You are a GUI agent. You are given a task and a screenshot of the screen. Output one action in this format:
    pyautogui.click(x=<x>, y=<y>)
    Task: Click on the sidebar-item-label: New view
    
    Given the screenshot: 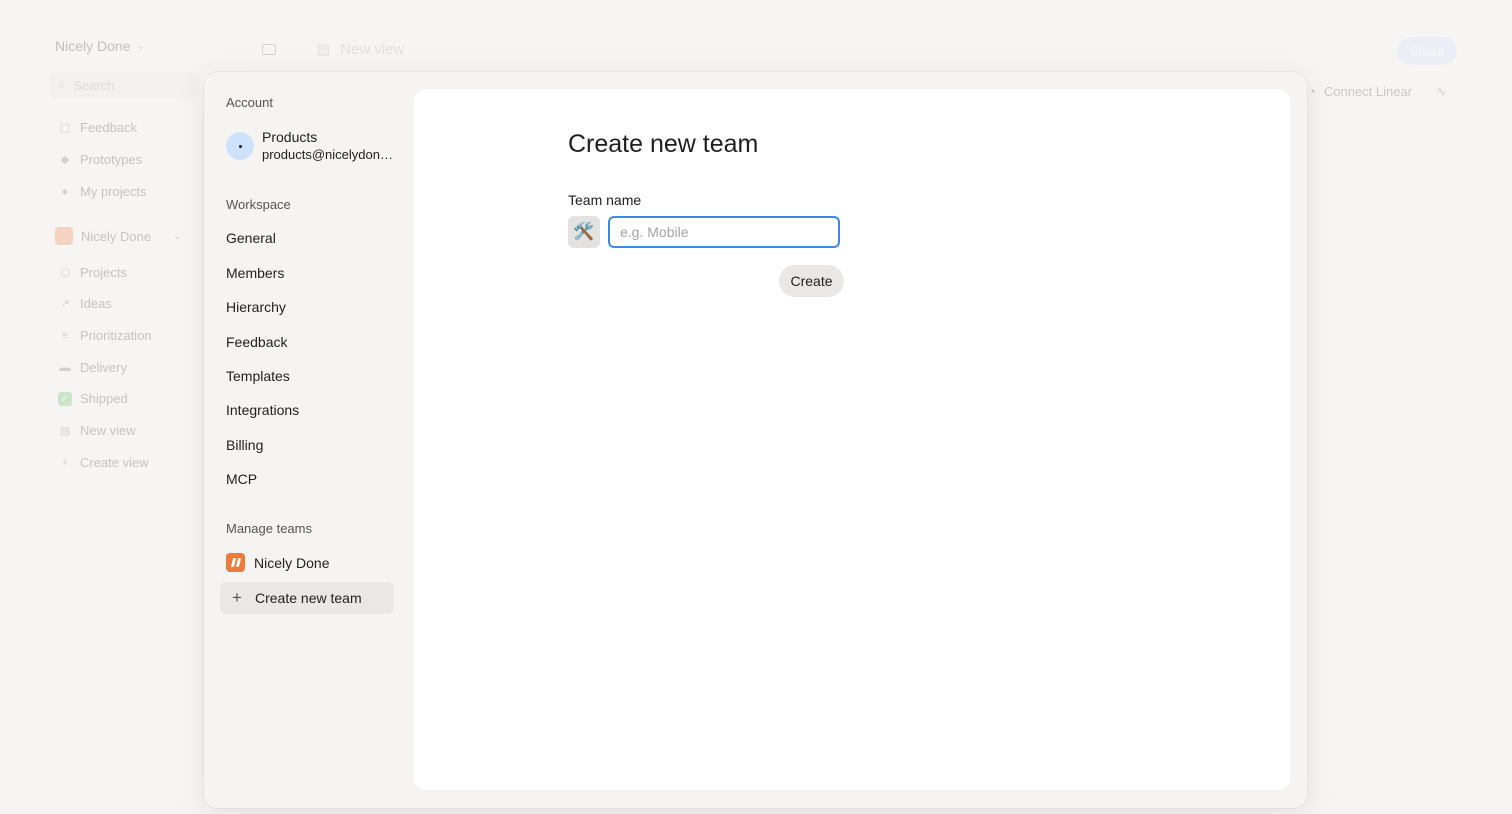 What is the action you would take?
    pyautogui.click(x=108, y=430)
    